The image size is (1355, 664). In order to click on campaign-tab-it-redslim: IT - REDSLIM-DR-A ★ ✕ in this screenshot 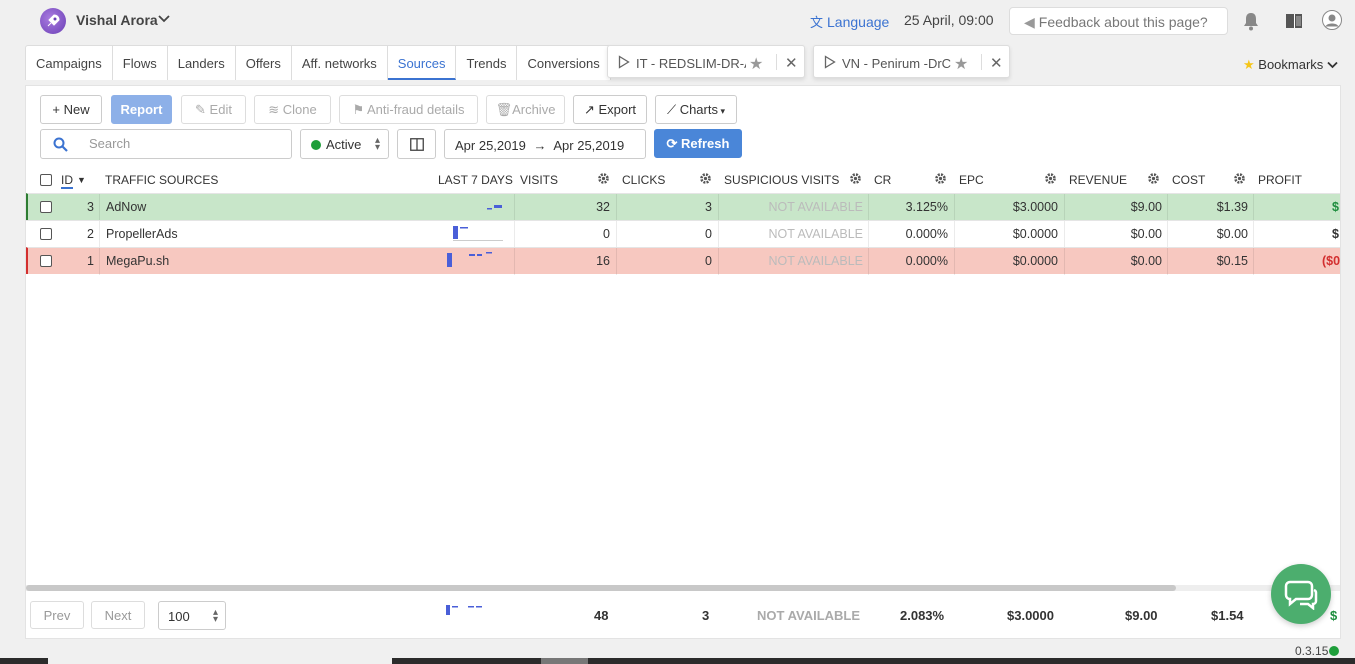, I will do `click(706, 61)`.